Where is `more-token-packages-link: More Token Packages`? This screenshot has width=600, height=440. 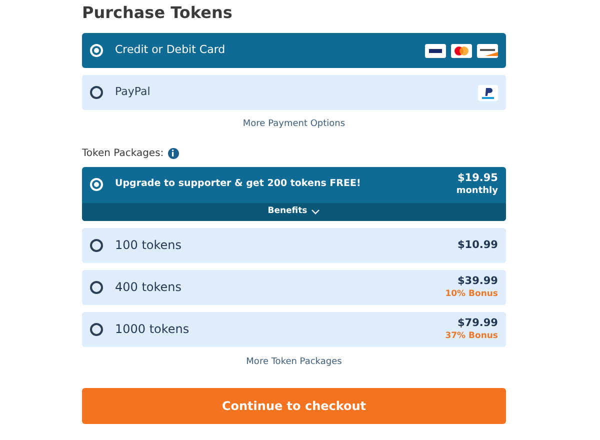
more-token-packages-link: More Token Packages is located at coordinates (294, 362).